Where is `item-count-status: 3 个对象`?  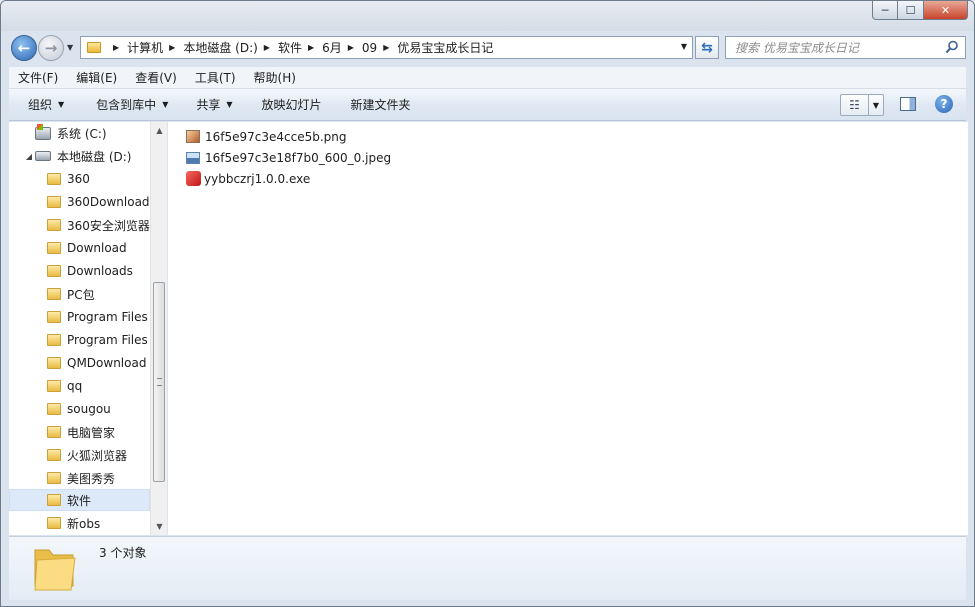
item-count-status: 3 个对象 is located at coordinates (123, 553).